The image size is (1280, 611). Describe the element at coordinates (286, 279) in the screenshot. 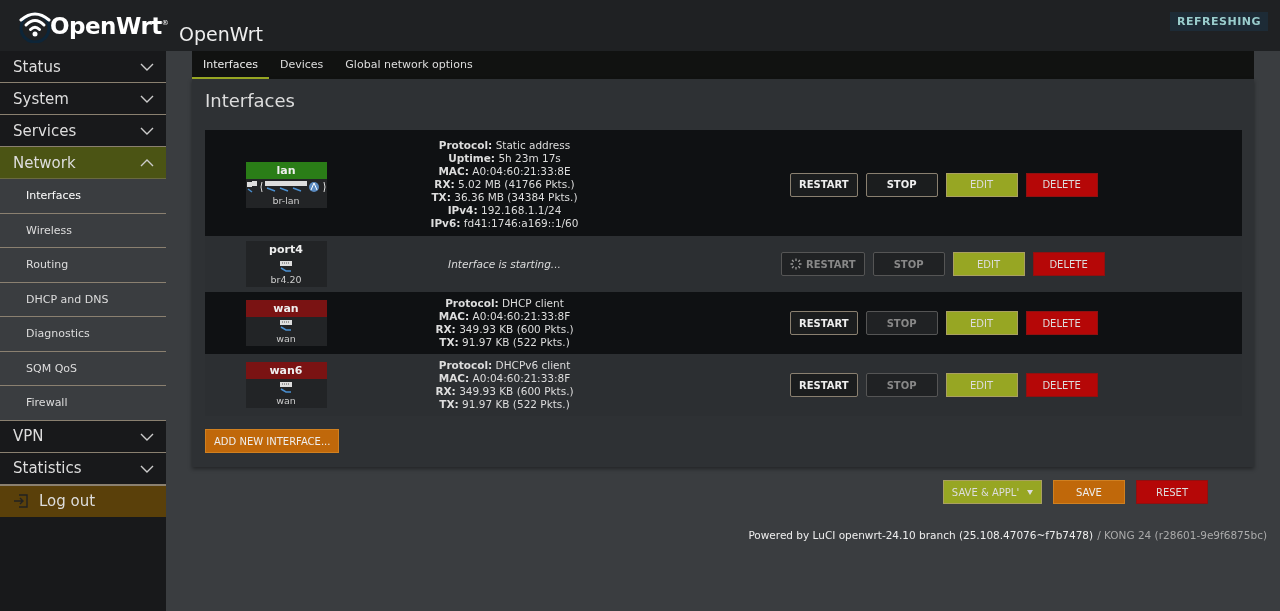

I see `device-name: br4.20` at that location.